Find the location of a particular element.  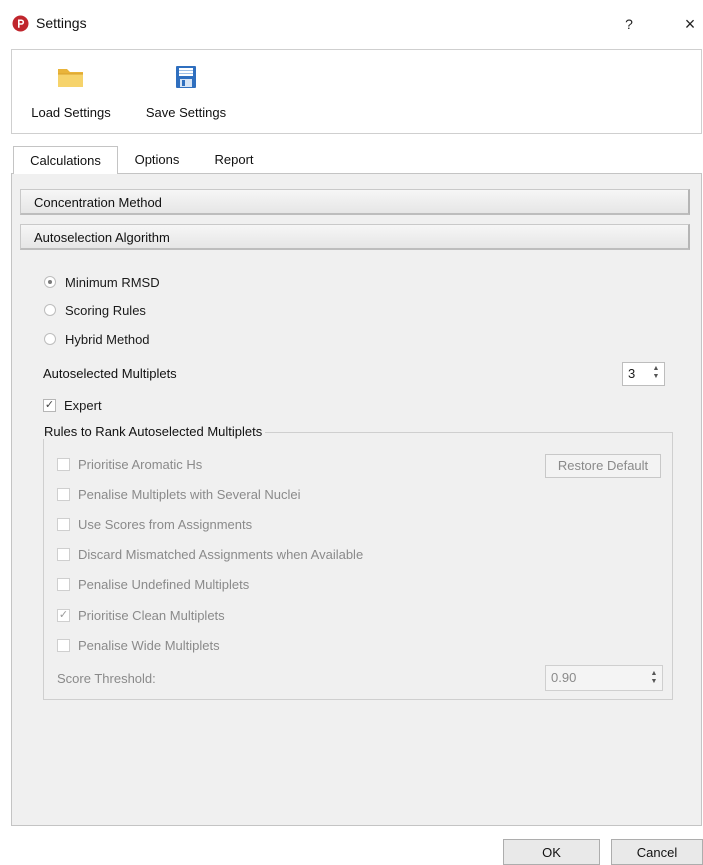

save-settings-label: Save Settings is located at coordinates (186, 112).